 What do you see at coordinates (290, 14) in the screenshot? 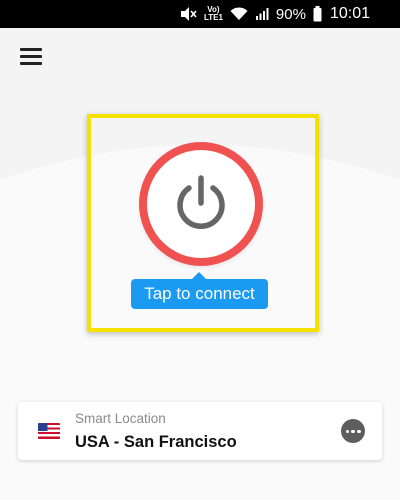
I see `battery-percentage: 90%` at bounding box center [290, 14].